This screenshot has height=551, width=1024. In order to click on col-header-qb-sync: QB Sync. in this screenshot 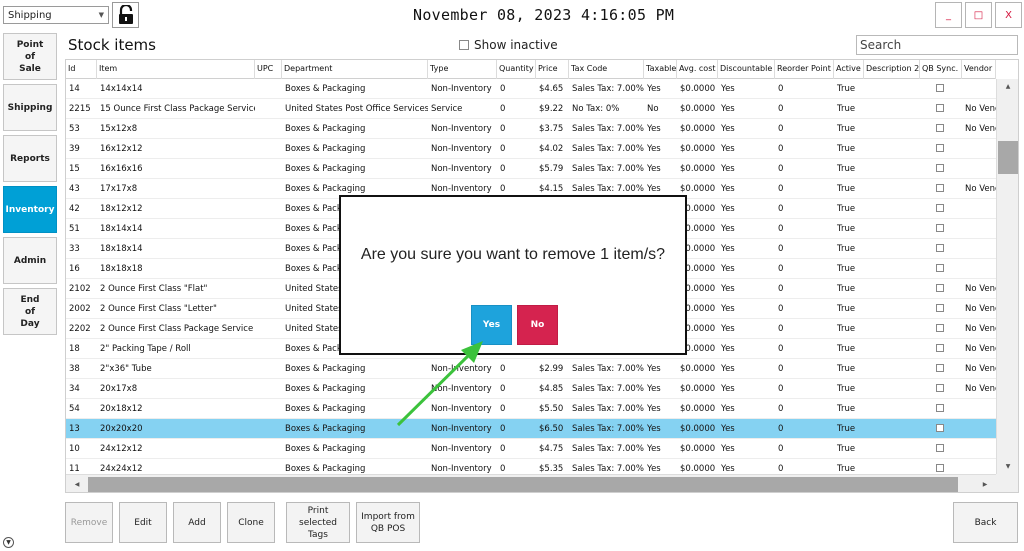, I will do `click(941, 69)`.